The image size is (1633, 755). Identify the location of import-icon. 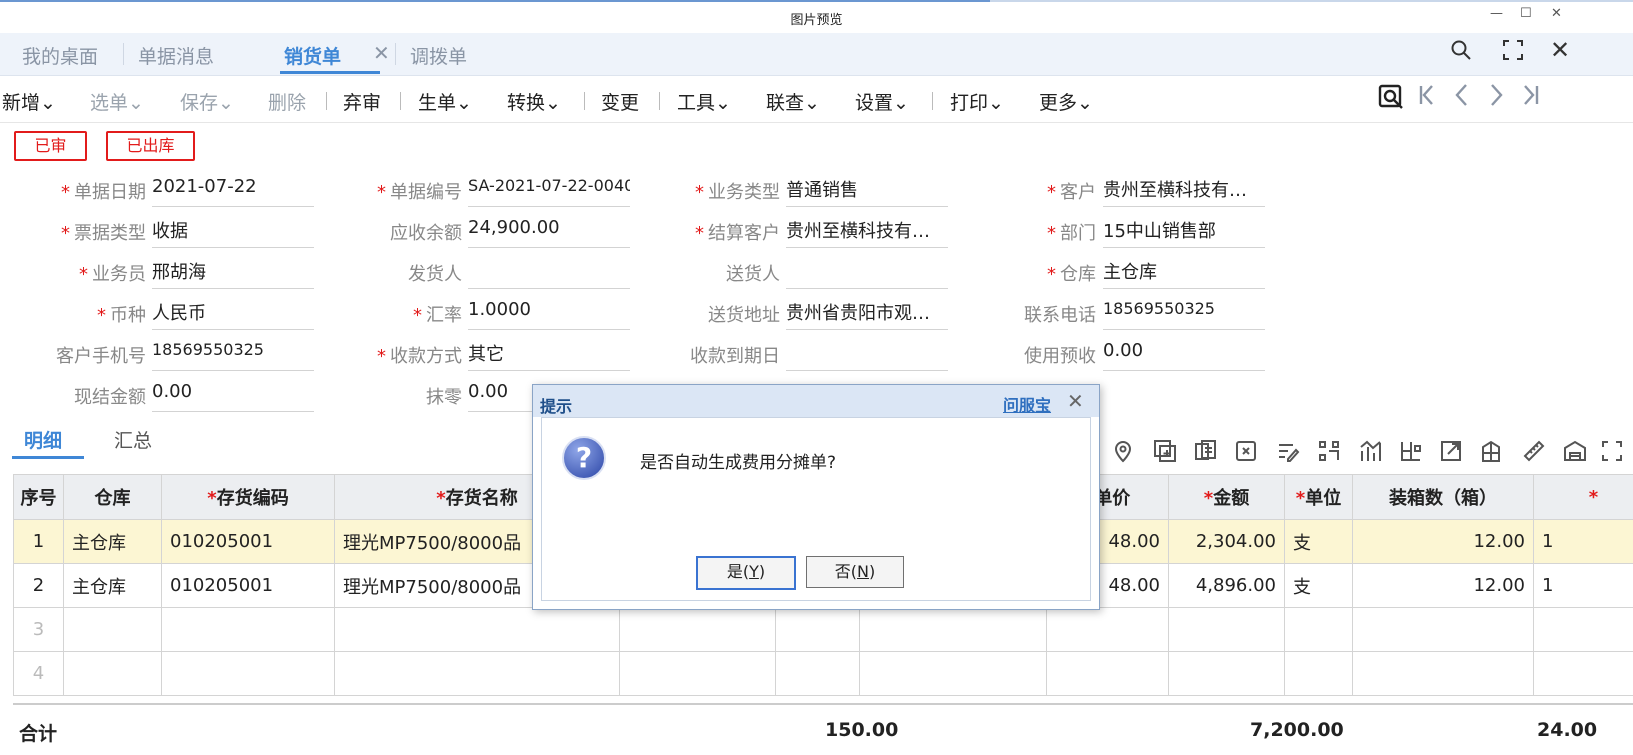
(1452, 454).